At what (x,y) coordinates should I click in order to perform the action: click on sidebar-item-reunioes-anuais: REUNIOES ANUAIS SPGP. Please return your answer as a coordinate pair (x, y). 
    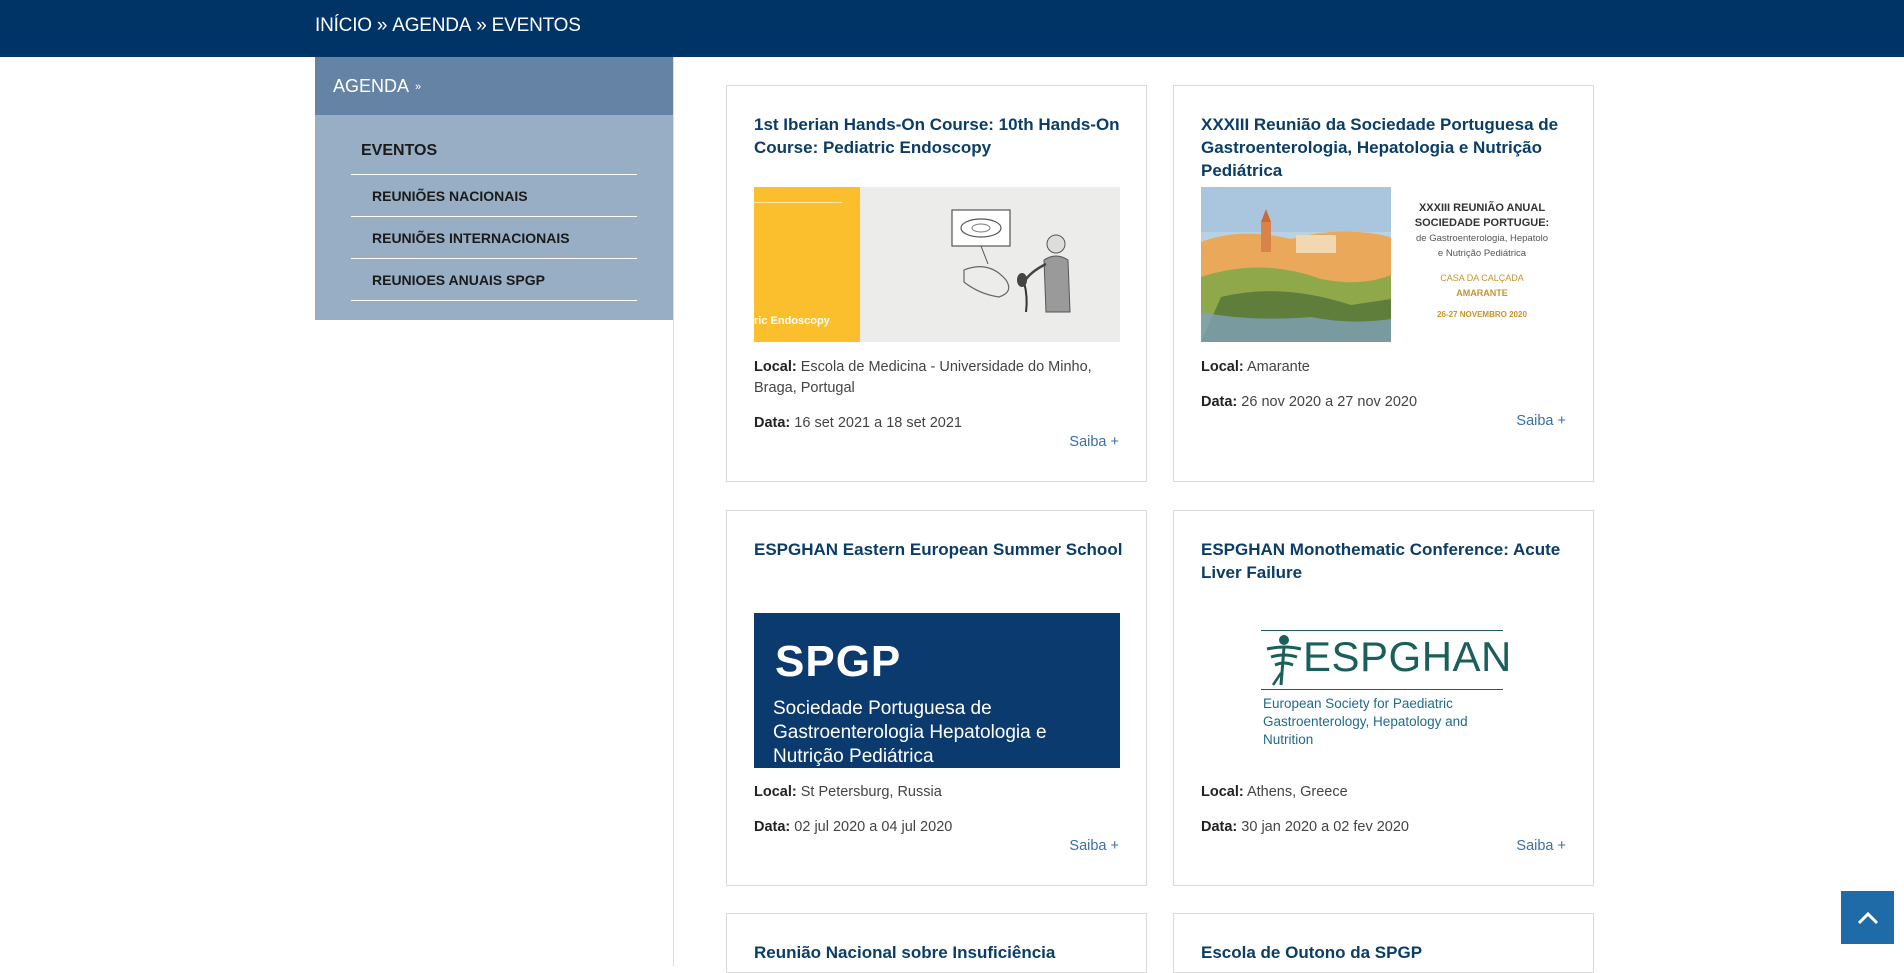
    Looking at the image, I should click on (494, 280).